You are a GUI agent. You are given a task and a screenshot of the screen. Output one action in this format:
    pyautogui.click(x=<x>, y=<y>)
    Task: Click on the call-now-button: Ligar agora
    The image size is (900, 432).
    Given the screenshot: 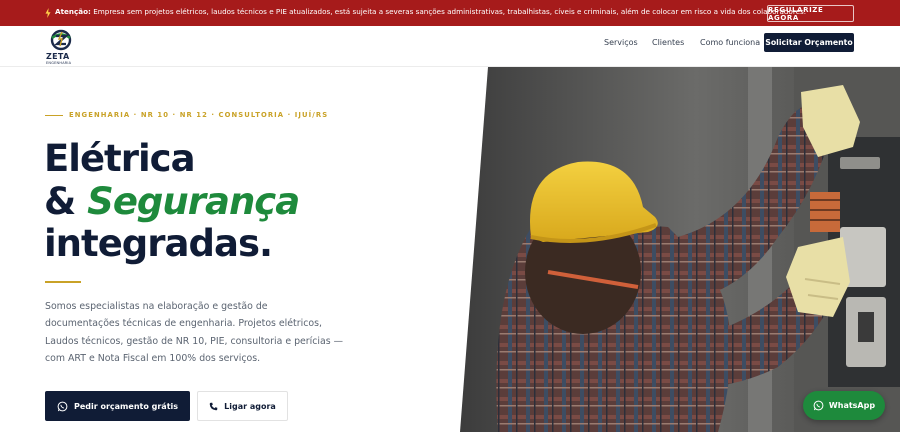 What is the action you would take?
    pyautogui.click(x=242, y=406)
    